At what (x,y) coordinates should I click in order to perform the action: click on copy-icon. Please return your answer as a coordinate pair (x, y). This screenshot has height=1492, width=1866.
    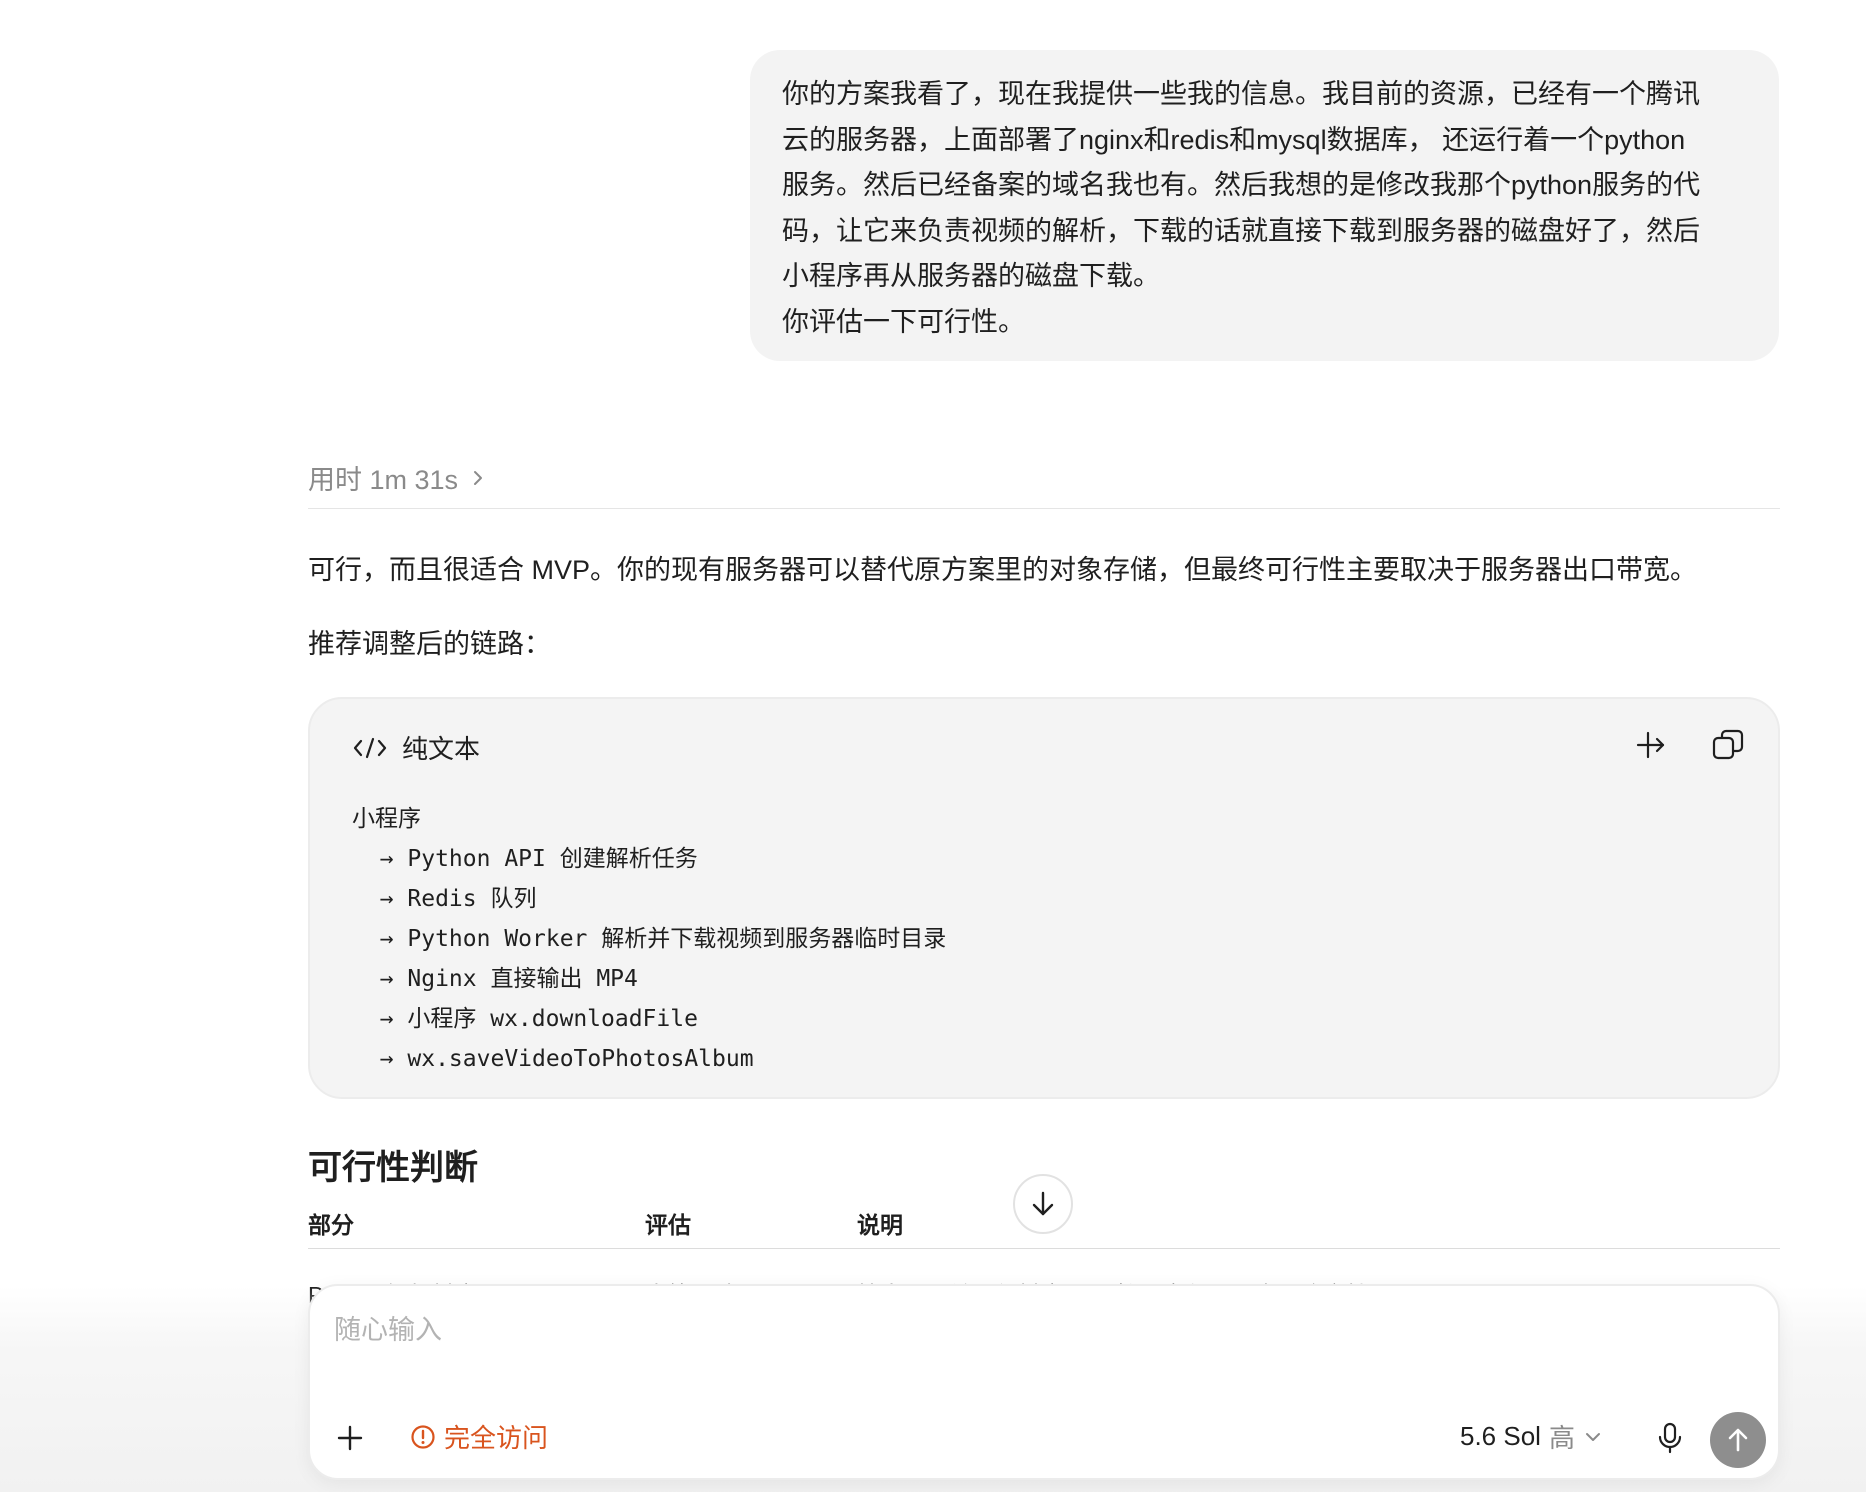
    Looking at the image, I should click on (1728, 744).